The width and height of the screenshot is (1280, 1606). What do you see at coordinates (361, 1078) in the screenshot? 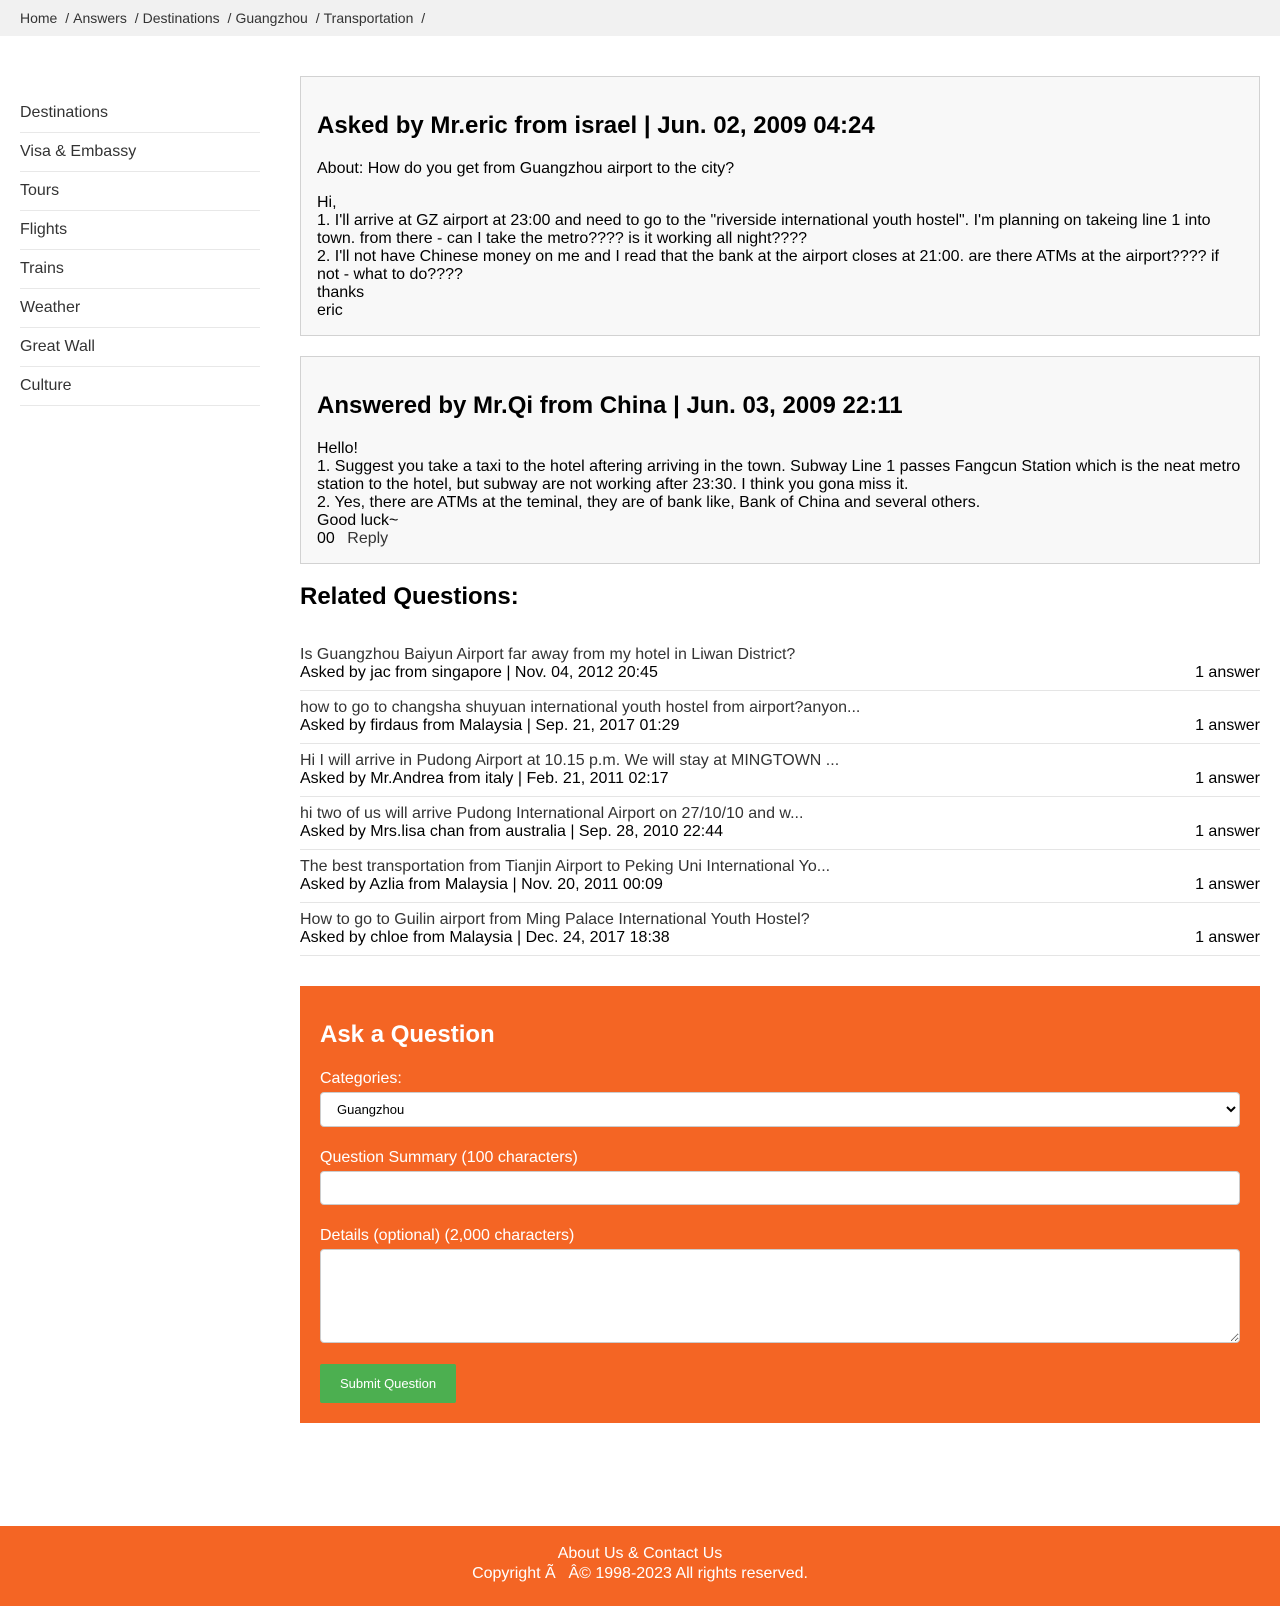
I see `categories-label: Categories:` at bounding box center [361, 1078].